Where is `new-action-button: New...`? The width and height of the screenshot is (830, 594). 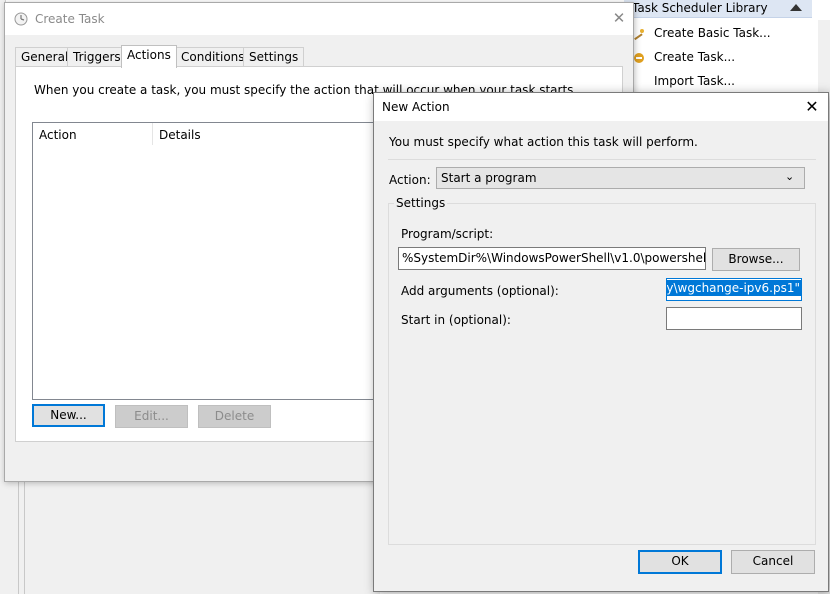 new-action-button: New... is located at coordinates (68, 415).